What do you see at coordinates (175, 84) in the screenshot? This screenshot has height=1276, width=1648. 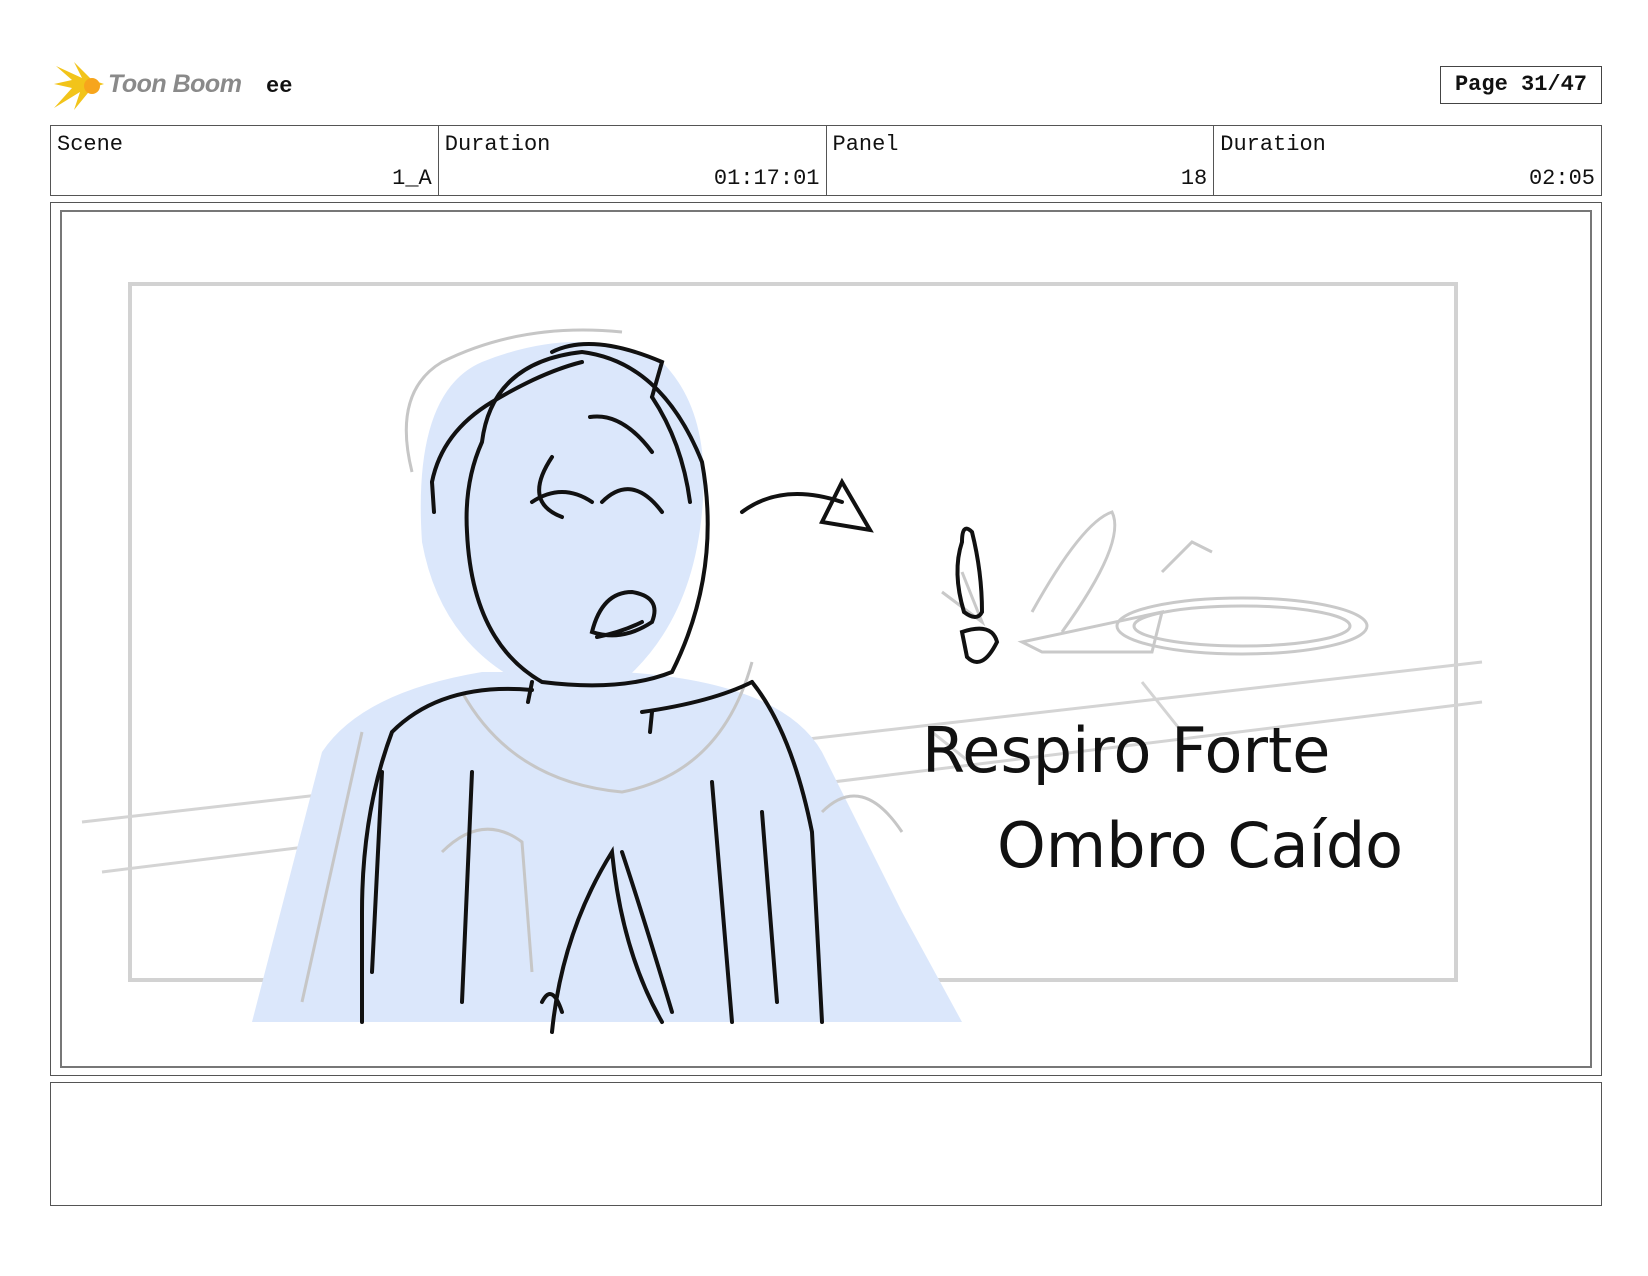 I see `logo-text: Toon Boom` at bounding box center [175, 84].